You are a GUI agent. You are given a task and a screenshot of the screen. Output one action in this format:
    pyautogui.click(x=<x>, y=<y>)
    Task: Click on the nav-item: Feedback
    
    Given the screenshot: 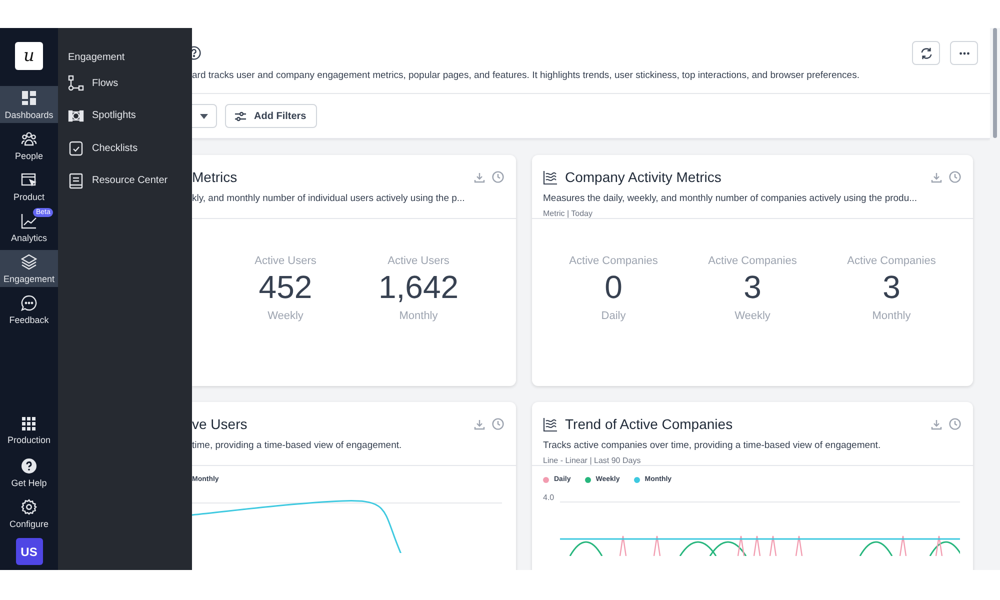 What is the action you would take?
    pyautogui.click(x=29, y=309)
    